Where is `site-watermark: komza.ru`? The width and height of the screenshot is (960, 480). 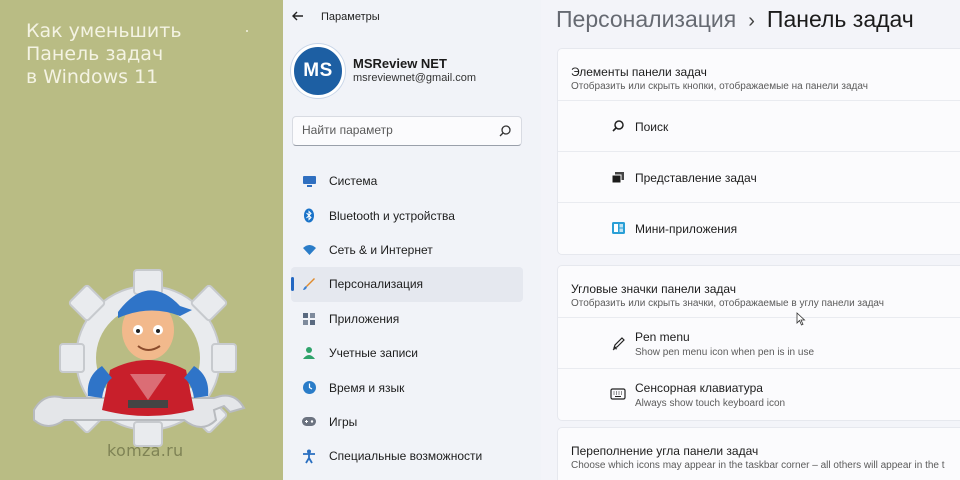
site-watermark: komza.ru is located at coordinates (145, 450).